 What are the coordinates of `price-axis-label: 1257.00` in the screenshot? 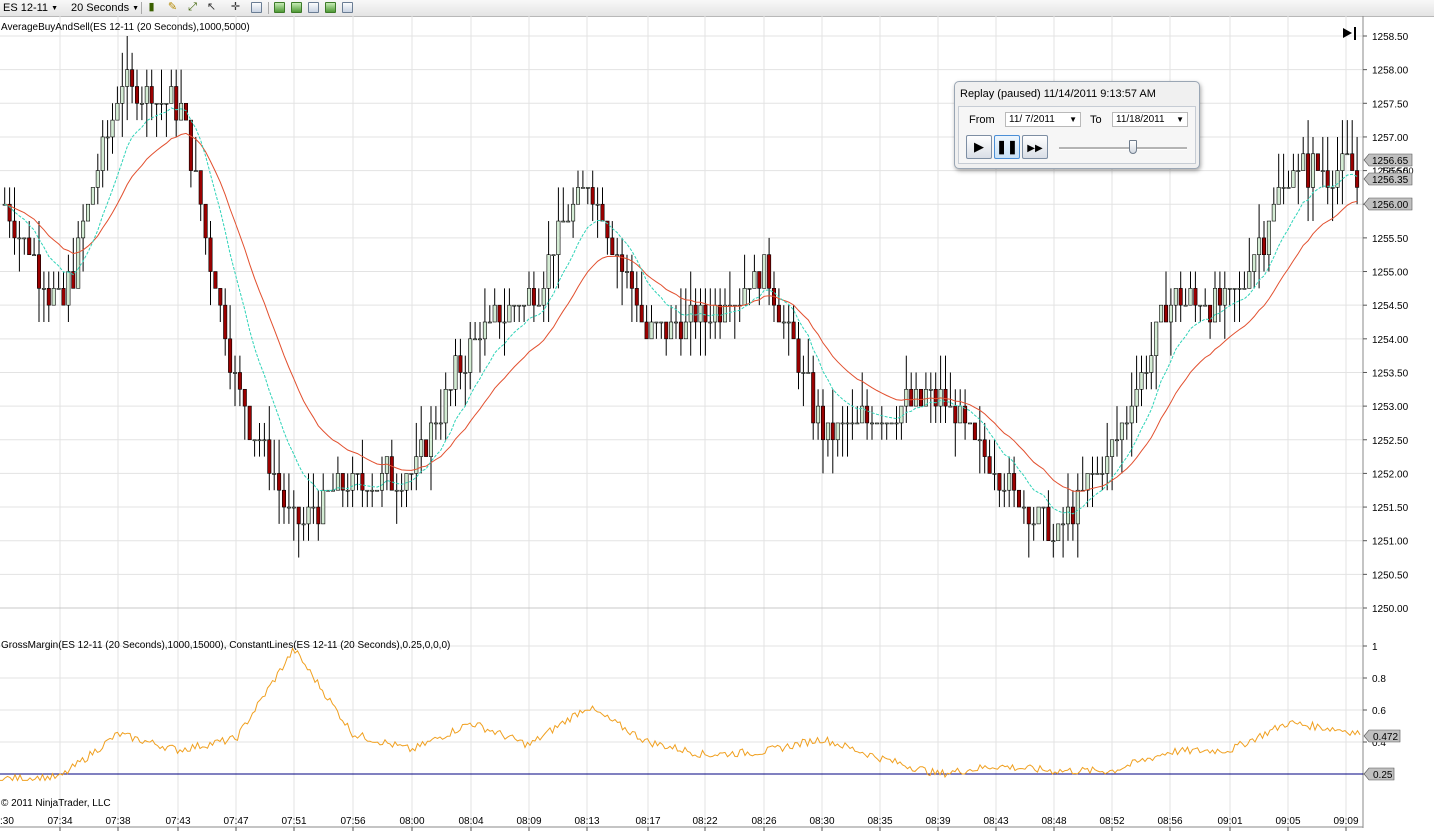 It's located at (1390, 138).